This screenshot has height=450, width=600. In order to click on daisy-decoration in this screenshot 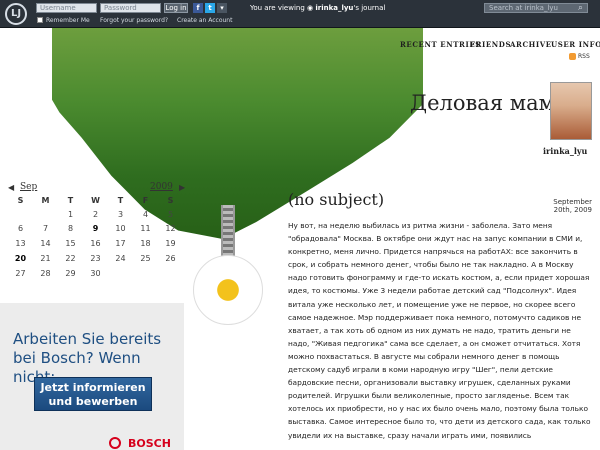, I will do `click(228, 290)`.